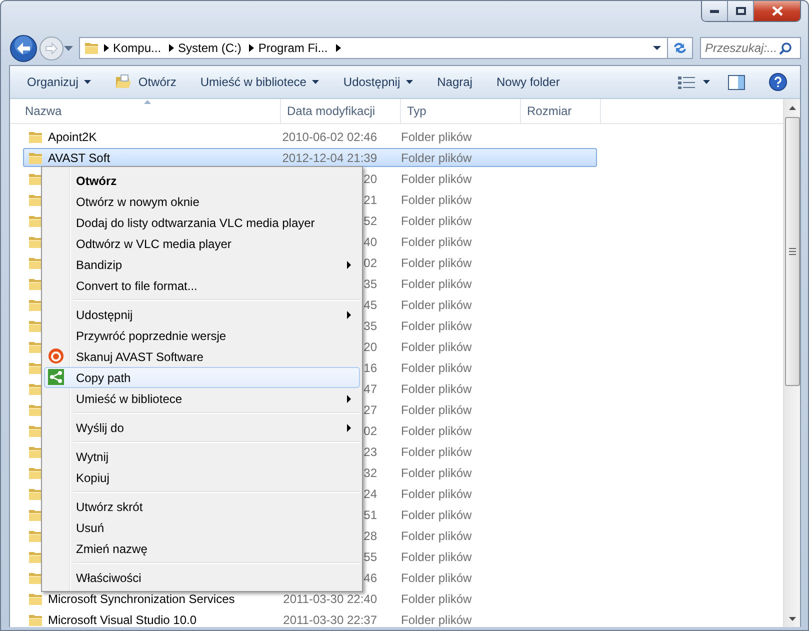  What do you see at coordinates (370, 221) in the screenshot?
I see `file-date: 52` at bounding box center [370, 221].